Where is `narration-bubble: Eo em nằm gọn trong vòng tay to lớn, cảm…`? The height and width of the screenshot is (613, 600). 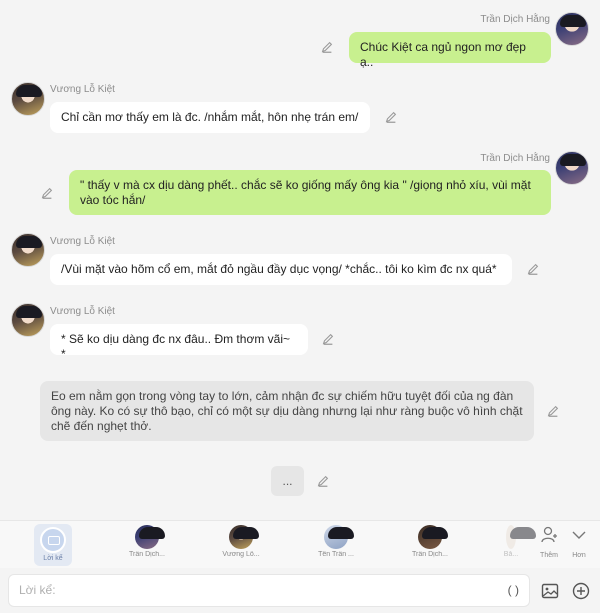
narration-bubble: Eo em nằm gọn trong vòng tay to lớn, cảm… is located at coordinates (287, 411).